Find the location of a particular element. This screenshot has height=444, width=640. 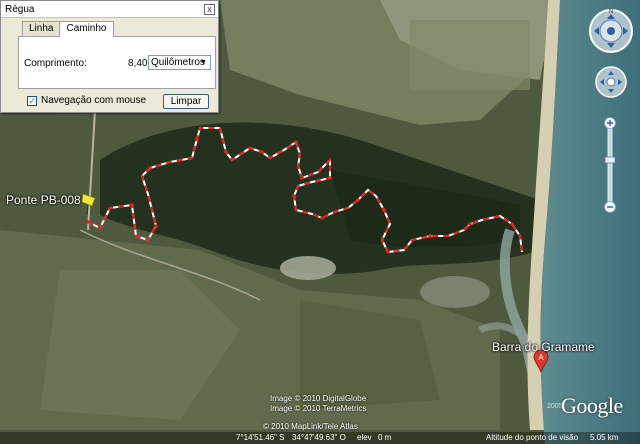

chevron-down-icon: ▼ is located at coordinates (203, 62).